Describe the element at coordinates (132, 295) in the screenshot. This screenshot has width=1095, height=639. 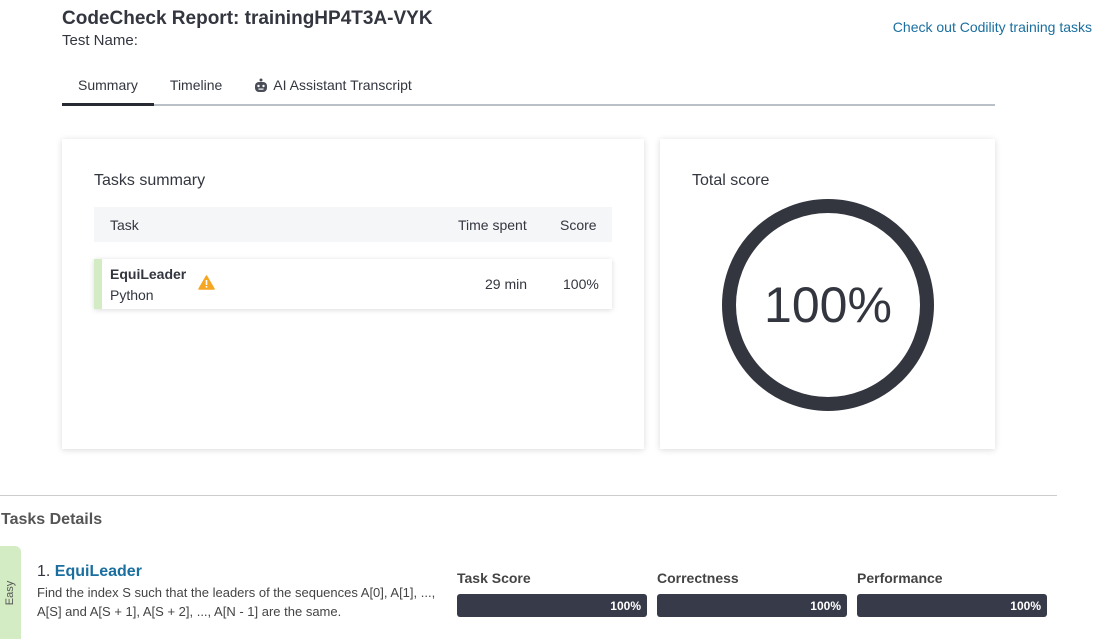
I see `task-language: Python` at that location.